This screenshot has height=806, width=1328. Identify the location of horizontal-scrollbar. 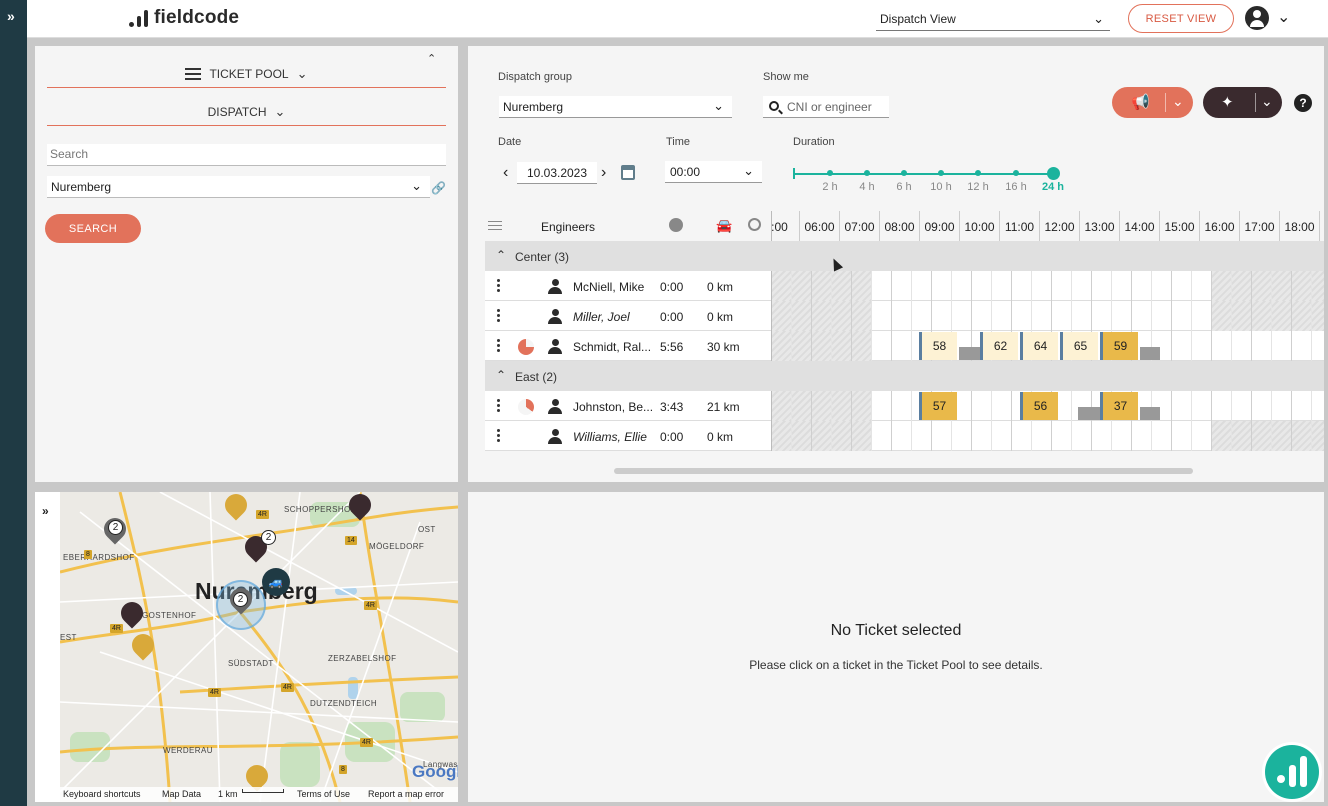
(903, 471).